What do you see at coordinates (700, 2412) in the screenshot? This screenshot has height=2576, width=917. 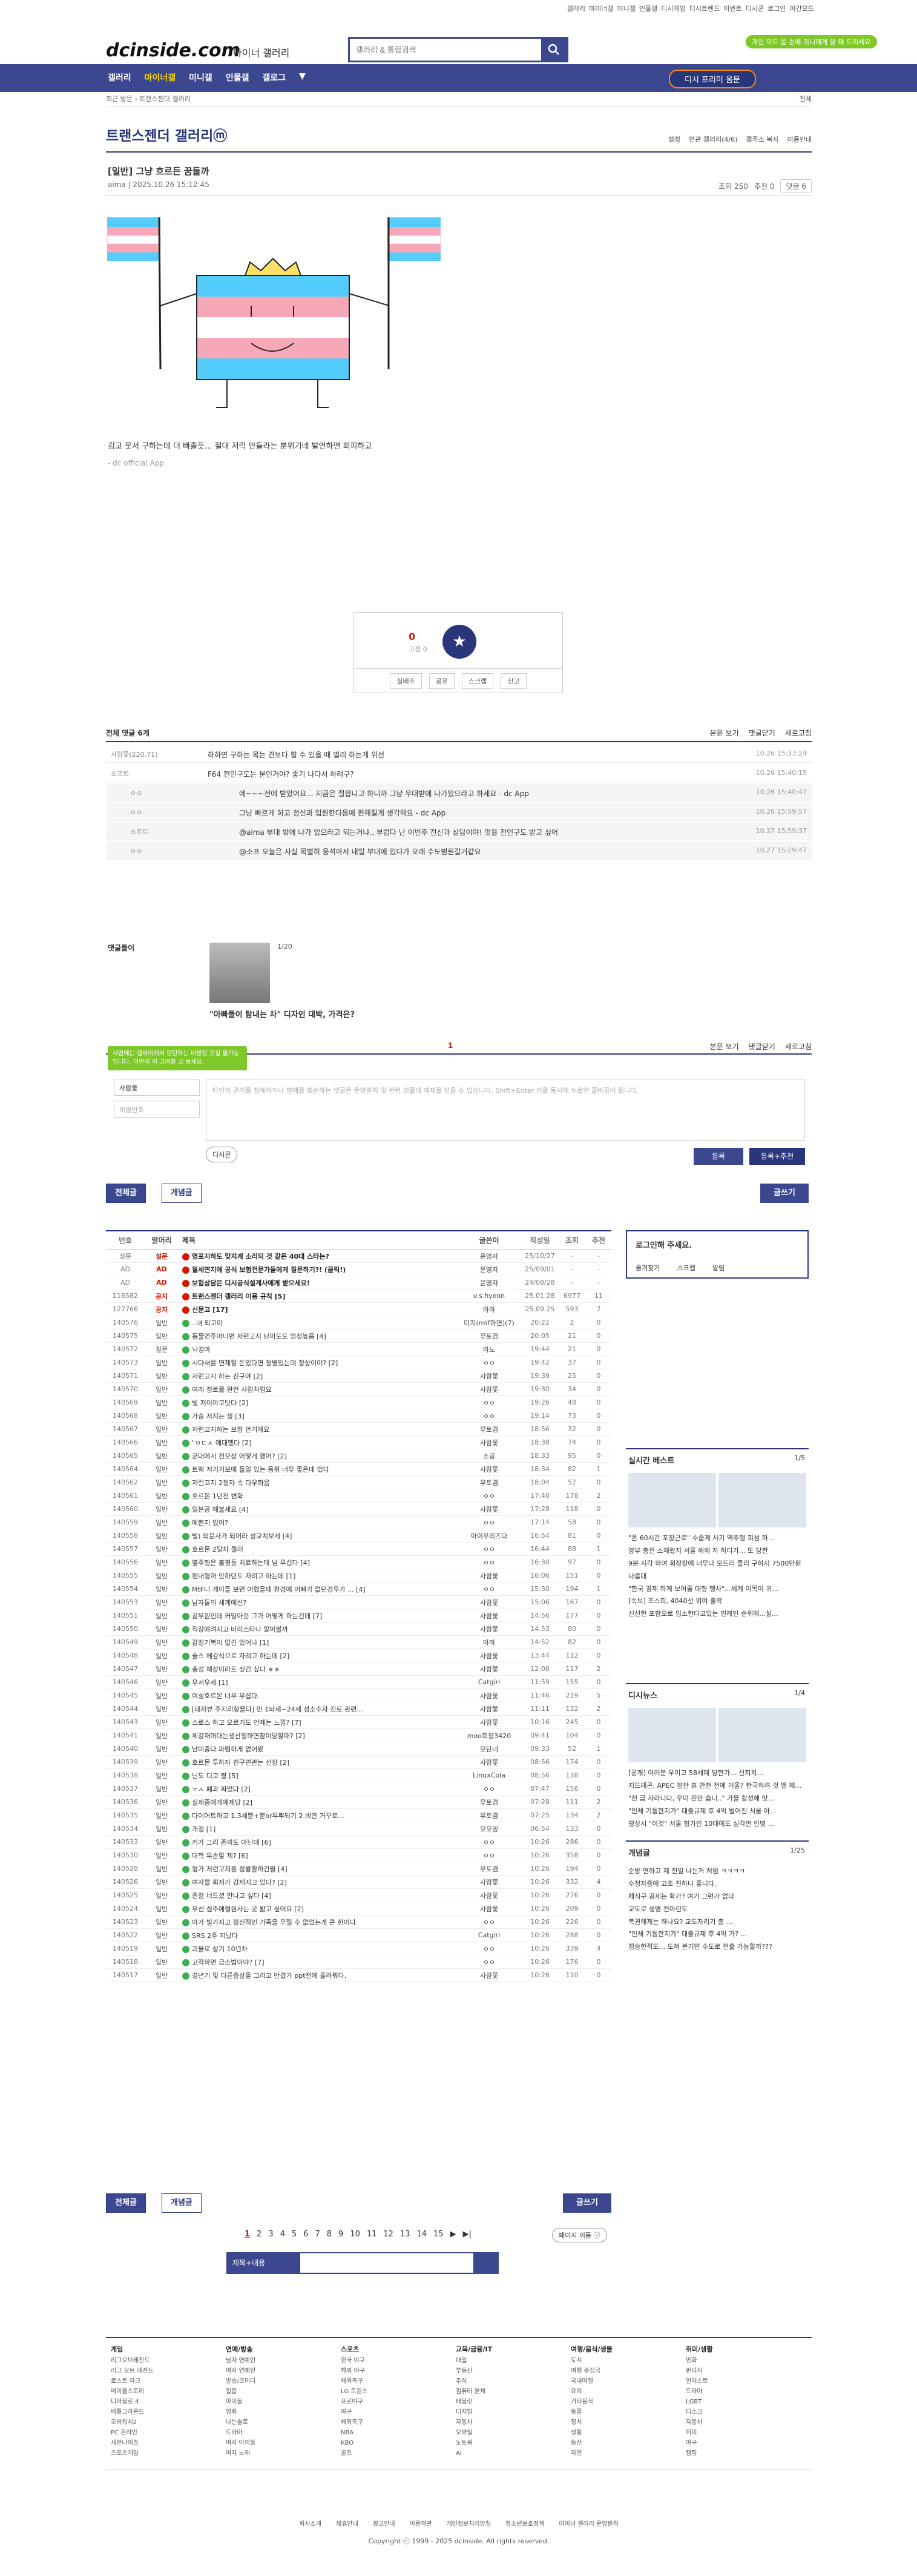 I see `footer-link: 디스크` at bounding box center [700, 2412].